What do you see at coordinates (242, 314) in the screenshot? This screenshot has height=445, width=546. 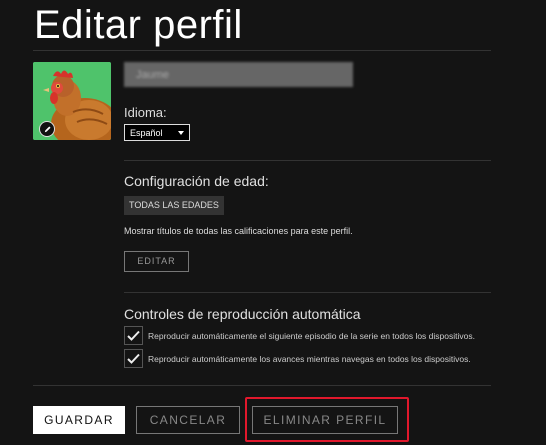 I see `autoplay-section-title: Controles de reproducción automática` at bounding box center [242, 314].